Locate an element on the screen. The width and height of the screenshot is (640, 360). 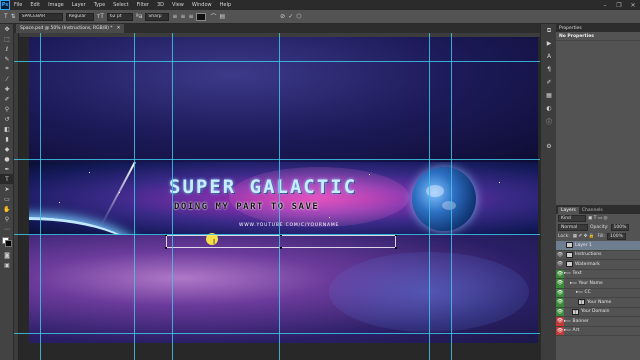
close-tab-icon: ✕ is located at coordinates (119, 28).